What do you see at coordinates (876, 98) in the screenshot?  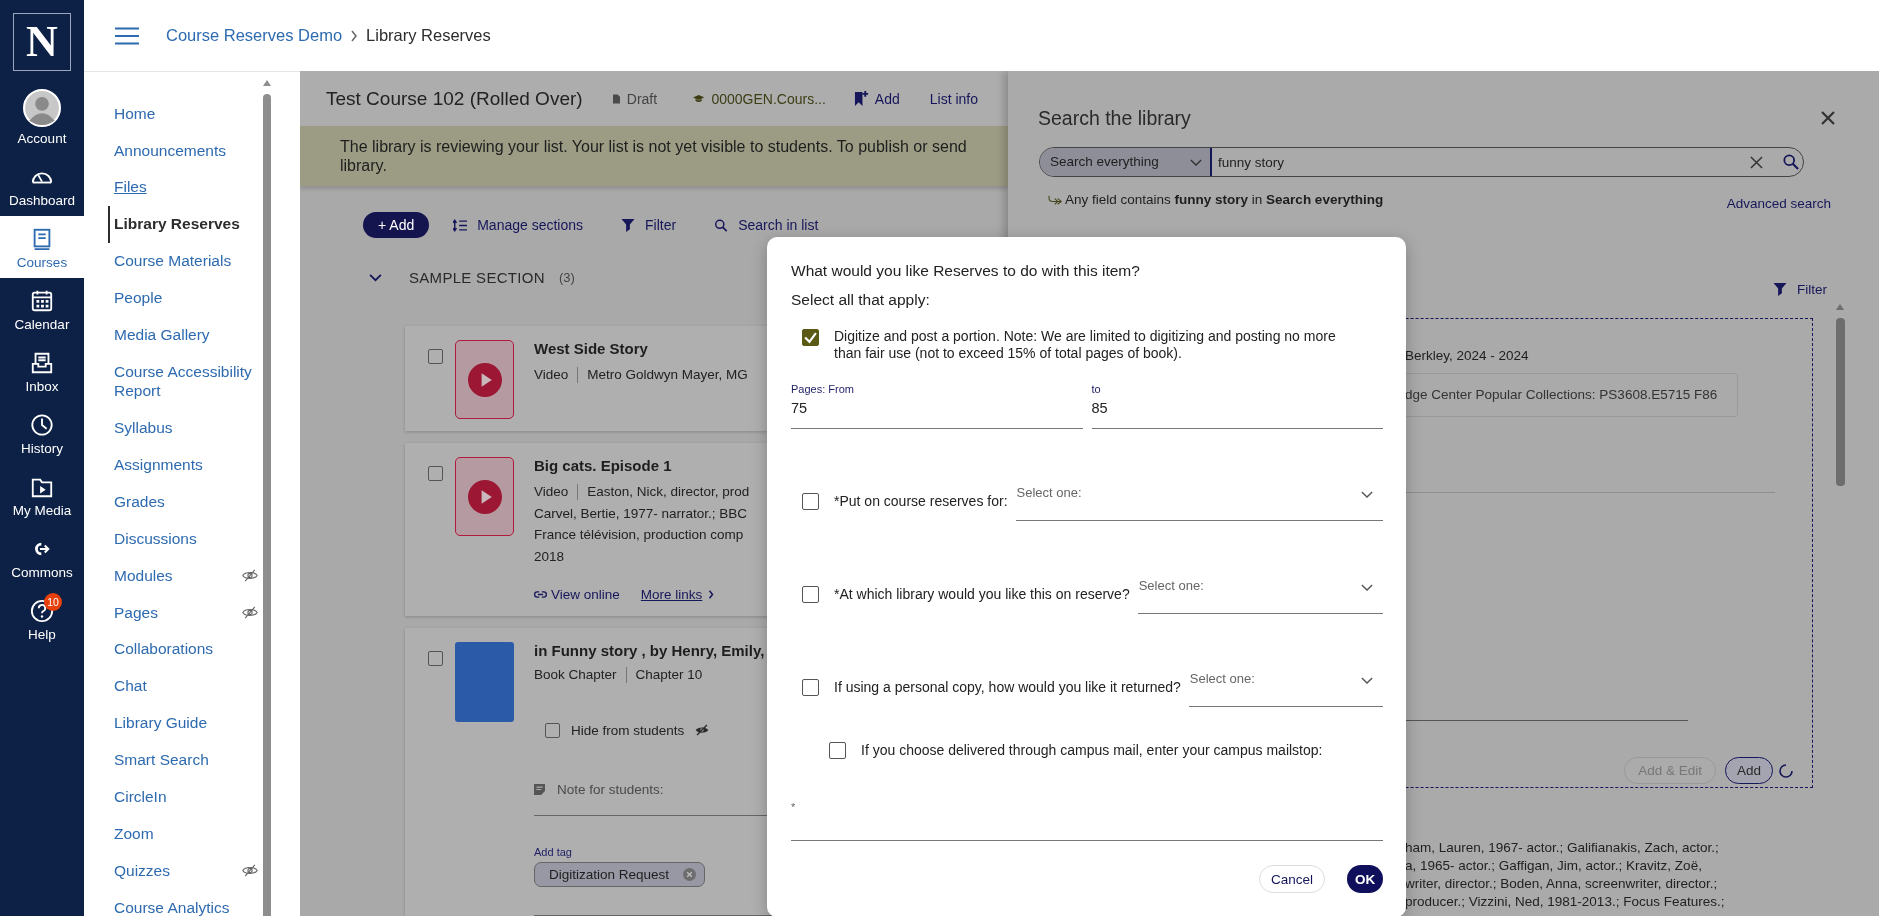 I see `add-bookmark-button: Add` at bounding box center [876, 98].